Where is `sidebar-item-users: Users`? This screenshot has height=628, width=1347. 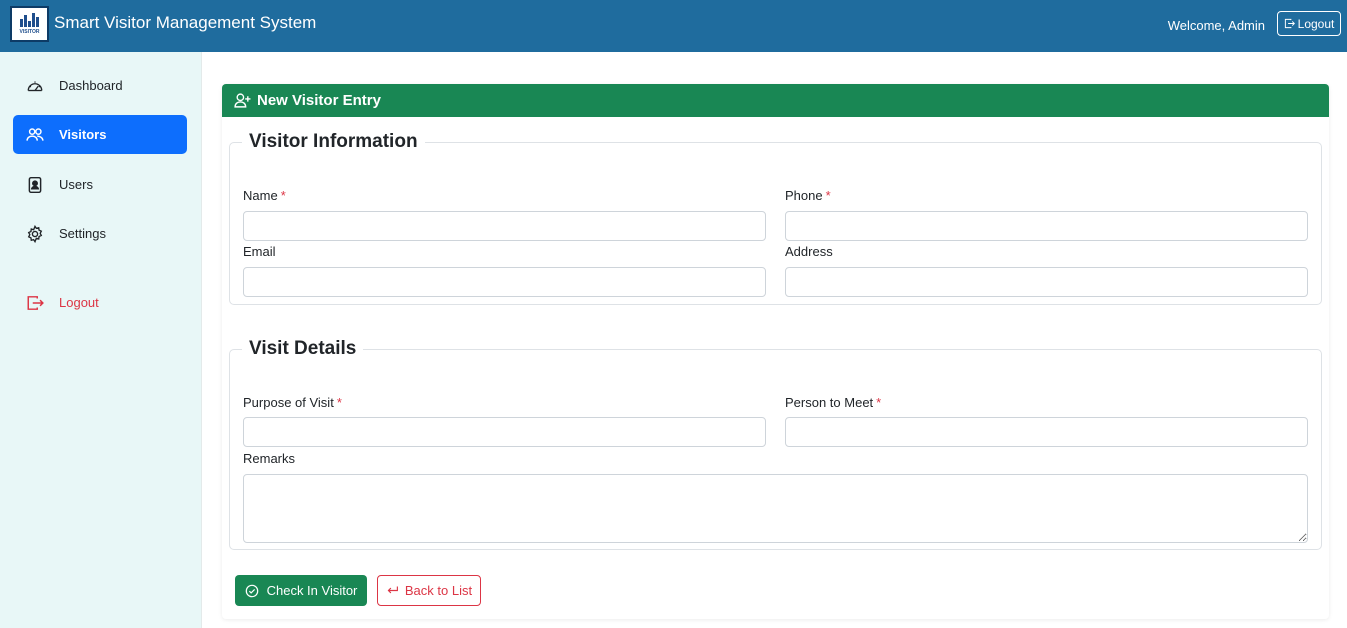
sidebar-item-users: Users is located at coordinates (100, 184).